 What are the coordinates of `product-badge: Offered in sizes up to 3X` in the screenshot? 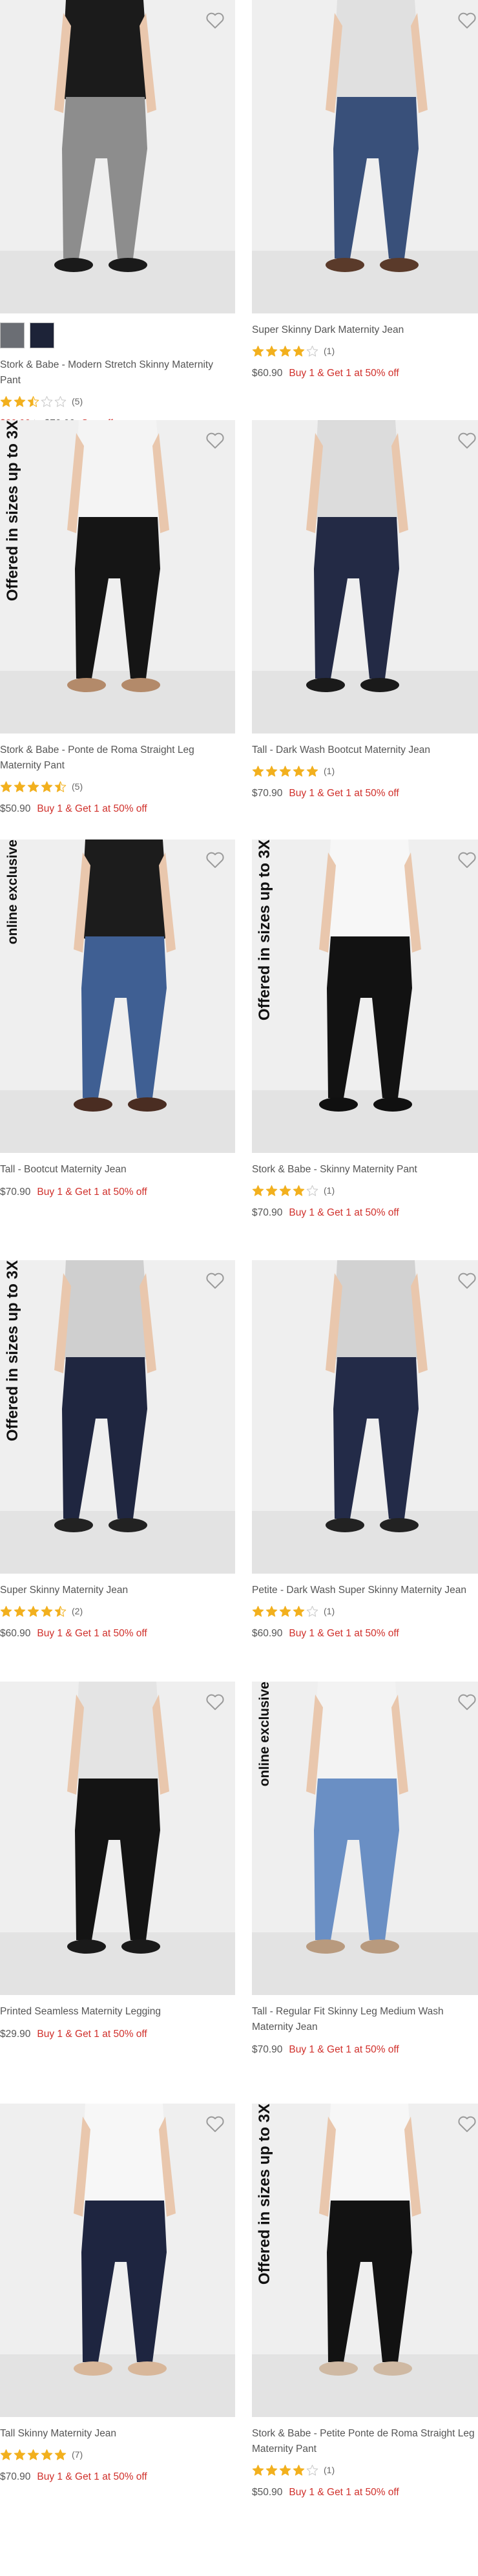 It's located at (265, 2210).